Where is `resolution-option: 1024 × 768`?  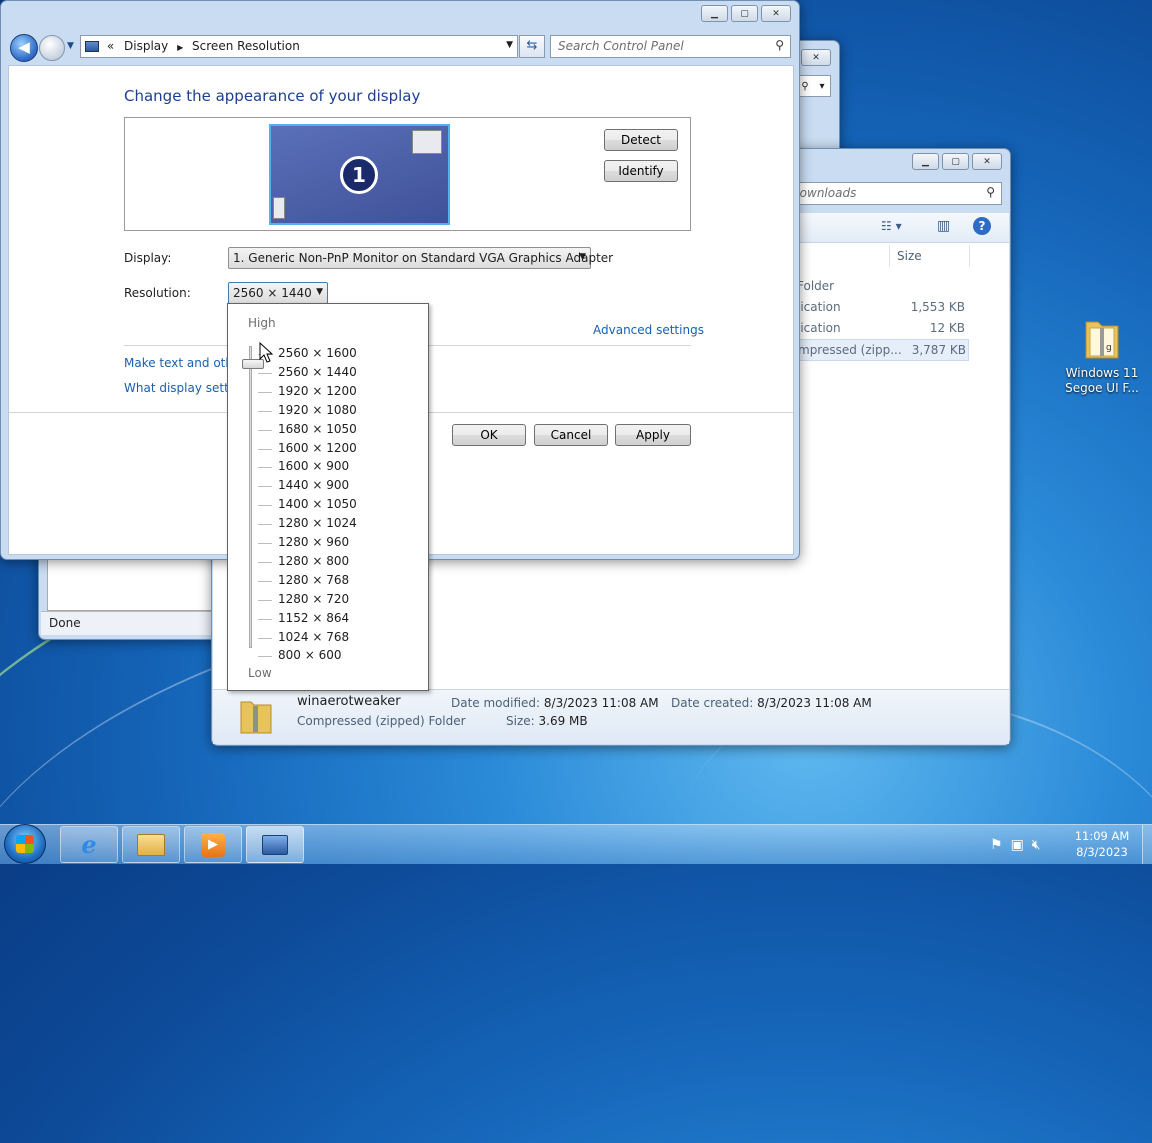 resolution-option: 1024 × 768 is located at coordinates (313, 637).